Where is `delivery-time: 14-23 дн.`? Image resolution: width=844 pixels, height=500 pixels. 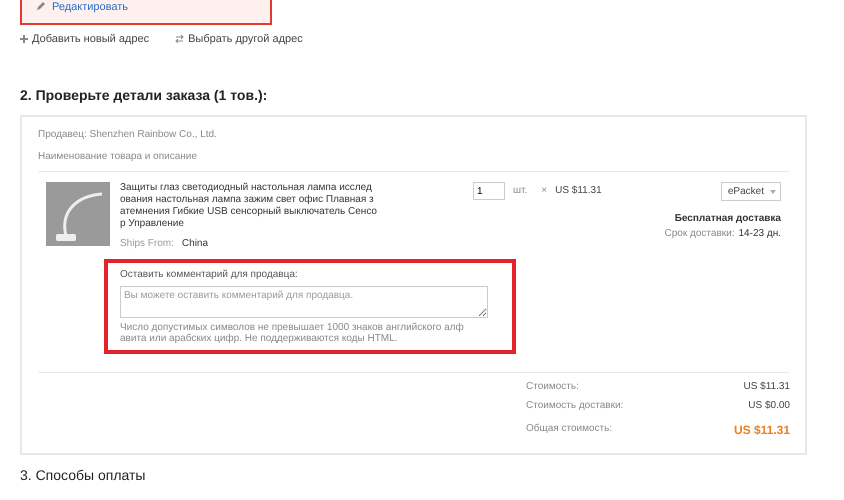 delivery-time: 14-23 дн. is located at coordinates (759, 233).